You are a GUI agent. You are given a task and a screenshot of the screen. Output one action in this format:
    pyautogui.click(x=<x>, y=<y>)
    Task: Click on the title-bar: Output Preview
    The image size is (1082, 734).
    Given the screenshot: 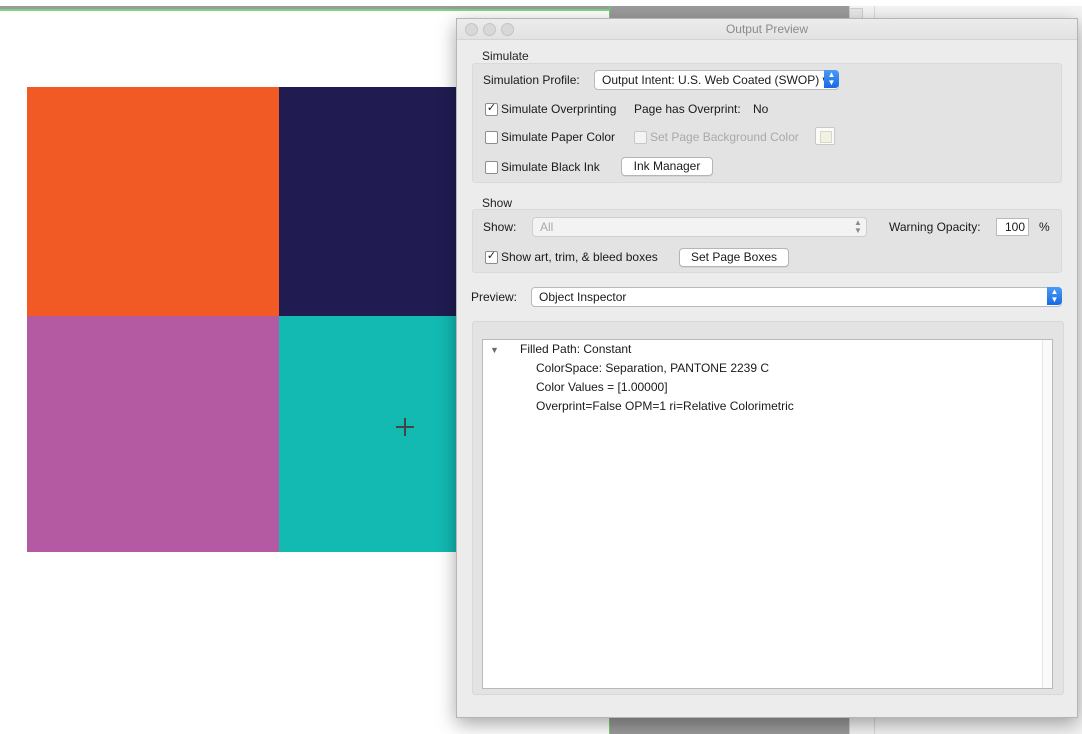 What is the action you would take?
    pyautogui.click(x=767, y=29)
    